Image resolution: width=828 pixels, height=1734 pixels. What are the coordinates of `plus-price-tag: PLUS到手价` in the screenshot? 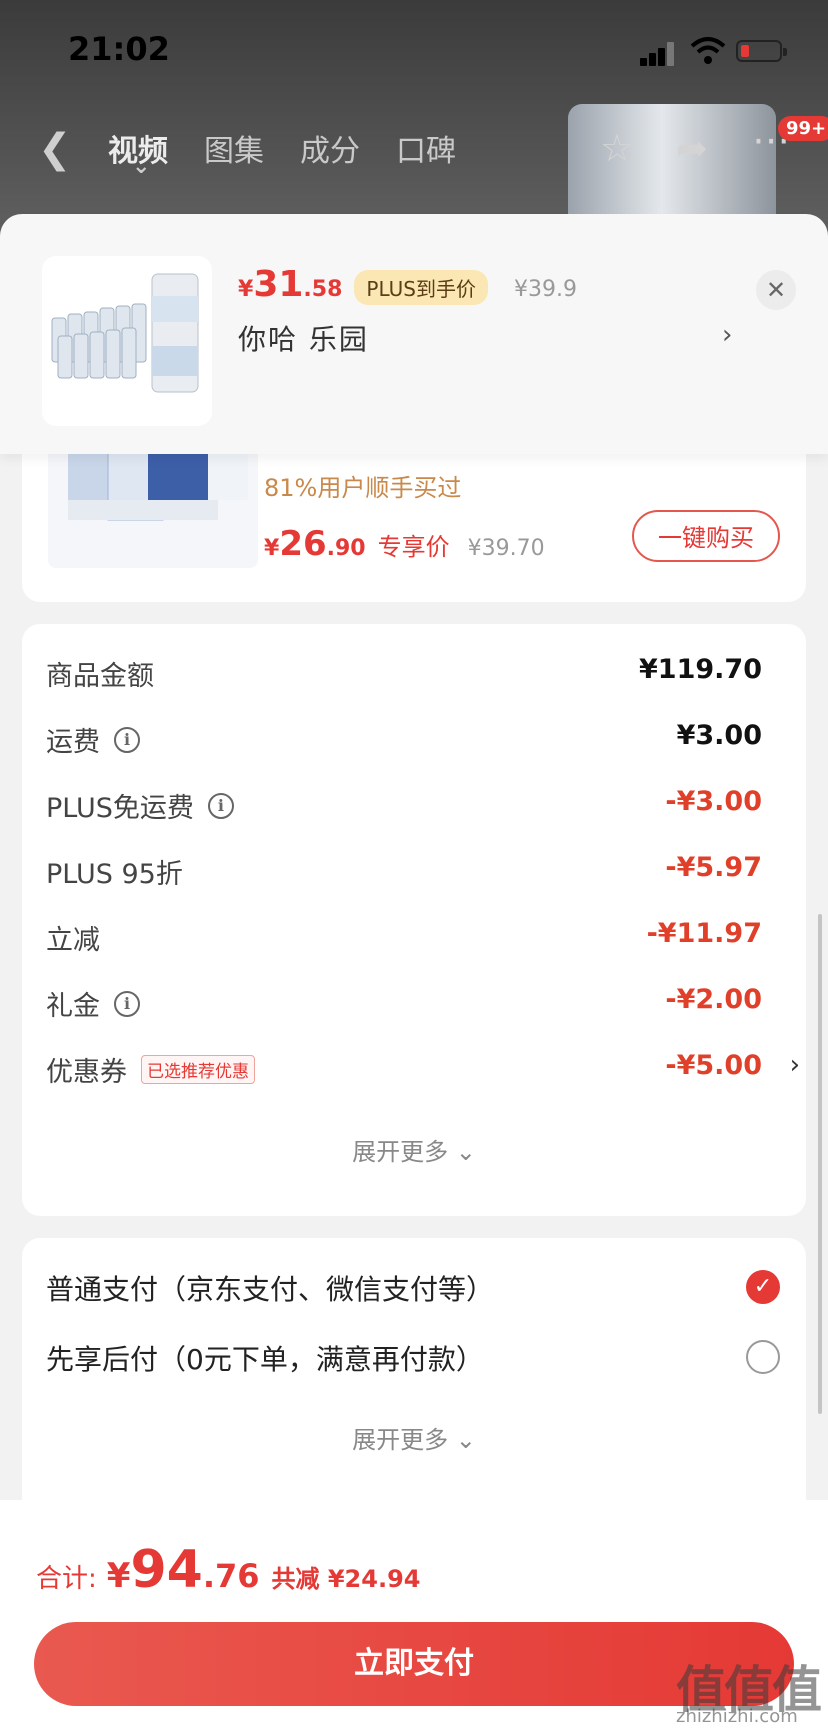 It's located at (421, 287).